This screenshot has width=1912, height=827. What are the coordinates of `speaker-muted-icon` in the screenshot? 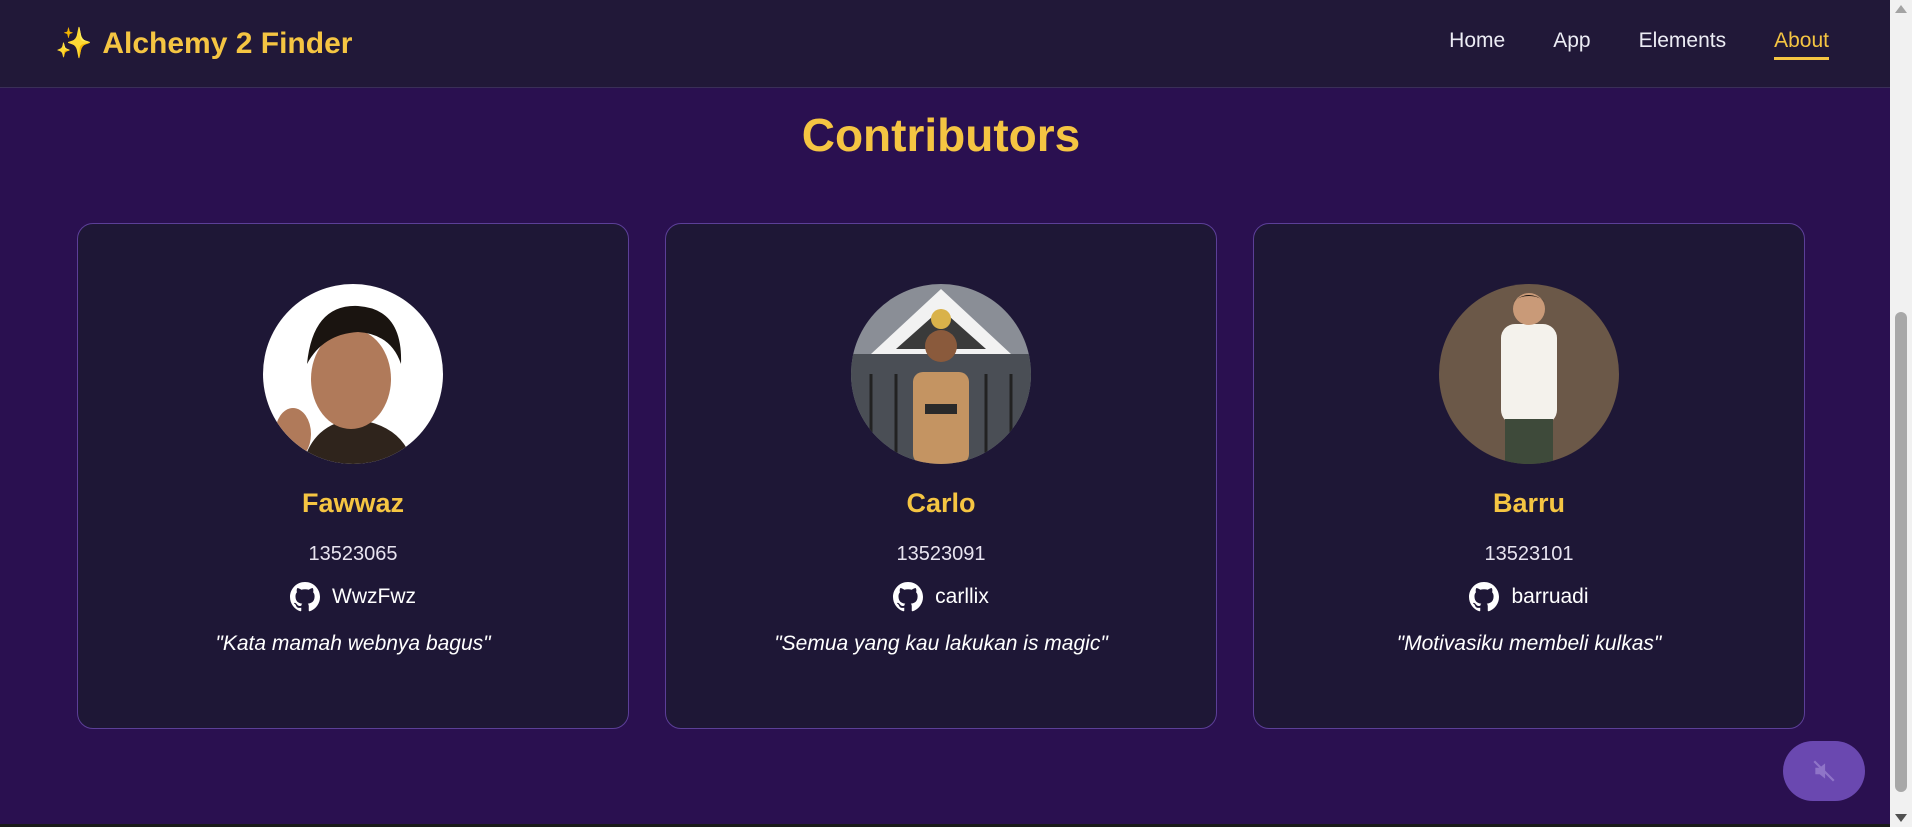 It's located at (1824, 771).